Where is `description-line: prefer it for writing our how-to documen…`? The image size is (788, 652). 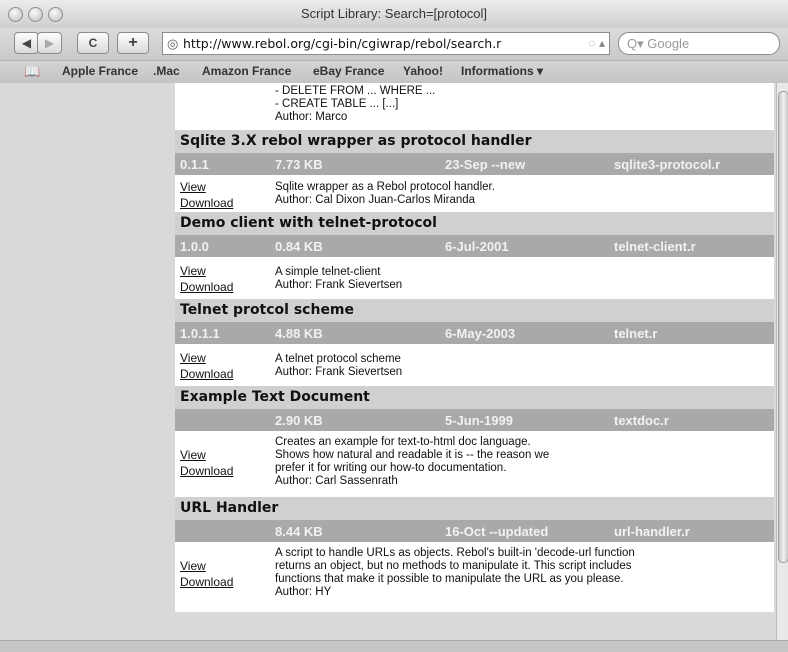 description-line: prefer it for writing our how-to documen… is located at coordinates (391, 468).